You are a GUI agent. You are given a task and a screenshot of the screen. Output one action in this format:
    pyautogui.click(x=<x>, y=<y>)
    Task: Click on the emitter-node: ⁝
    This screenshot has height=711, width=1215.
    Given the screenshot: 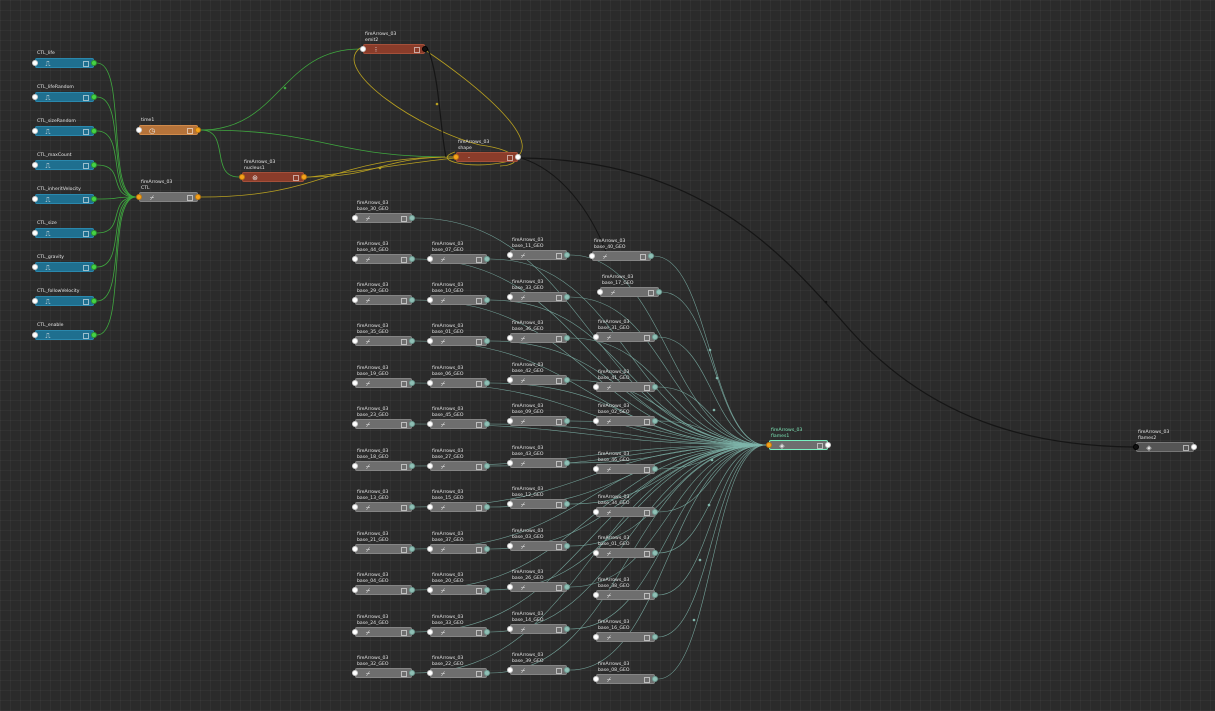 What is the action you would take?
    pyautogui.click(x=394, y=49)
    